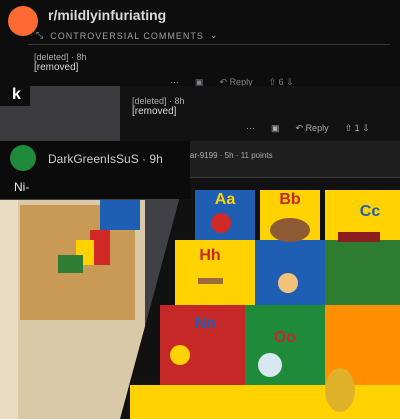 The width and height of the screenshot is (400, 419). I want to click on reply-button: ↶ Reply, so click(312, 128).